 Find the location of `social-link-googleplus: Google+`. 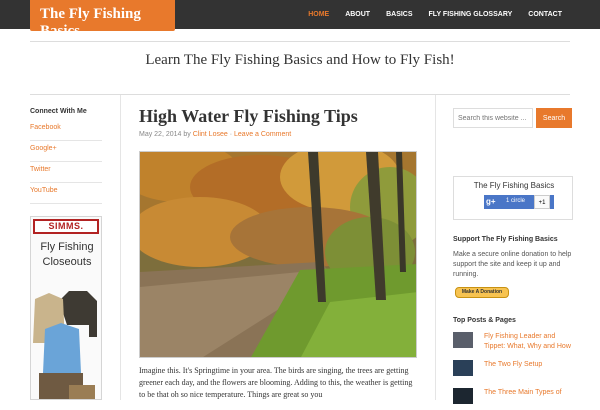

social-link-googleplus: Google+ is located at coordinates (66, 152).